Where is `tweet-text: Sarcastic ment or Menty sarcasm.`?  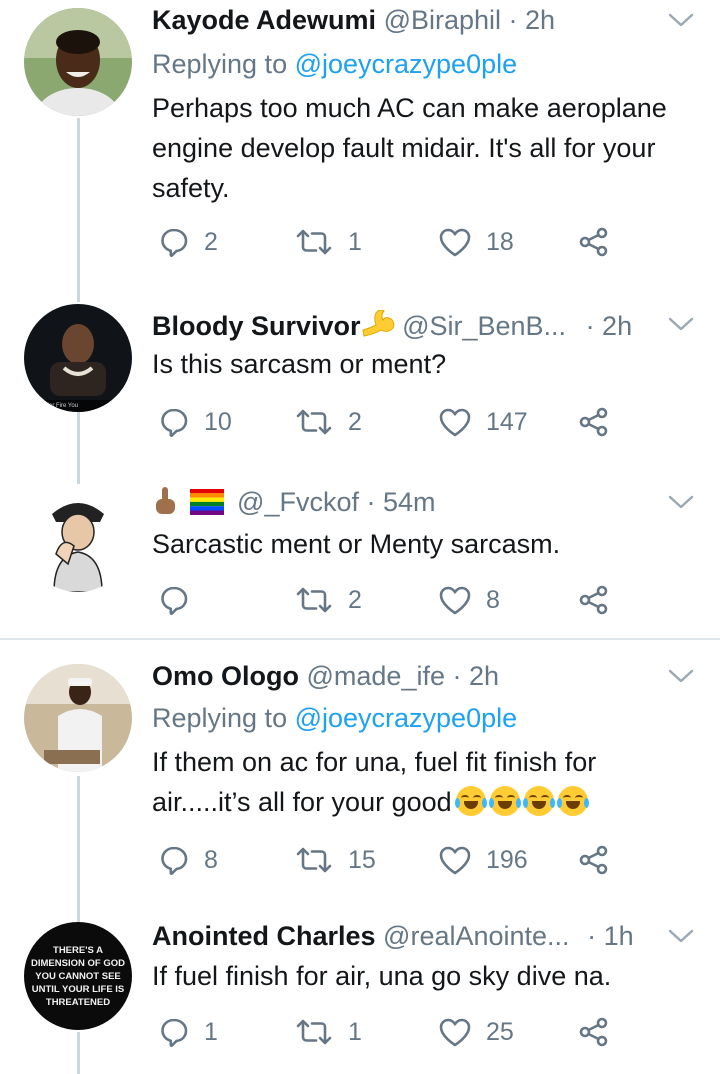
tweet-text: Sarcastic ment or Menty sarcasm. is located at coordinates (356, 544).